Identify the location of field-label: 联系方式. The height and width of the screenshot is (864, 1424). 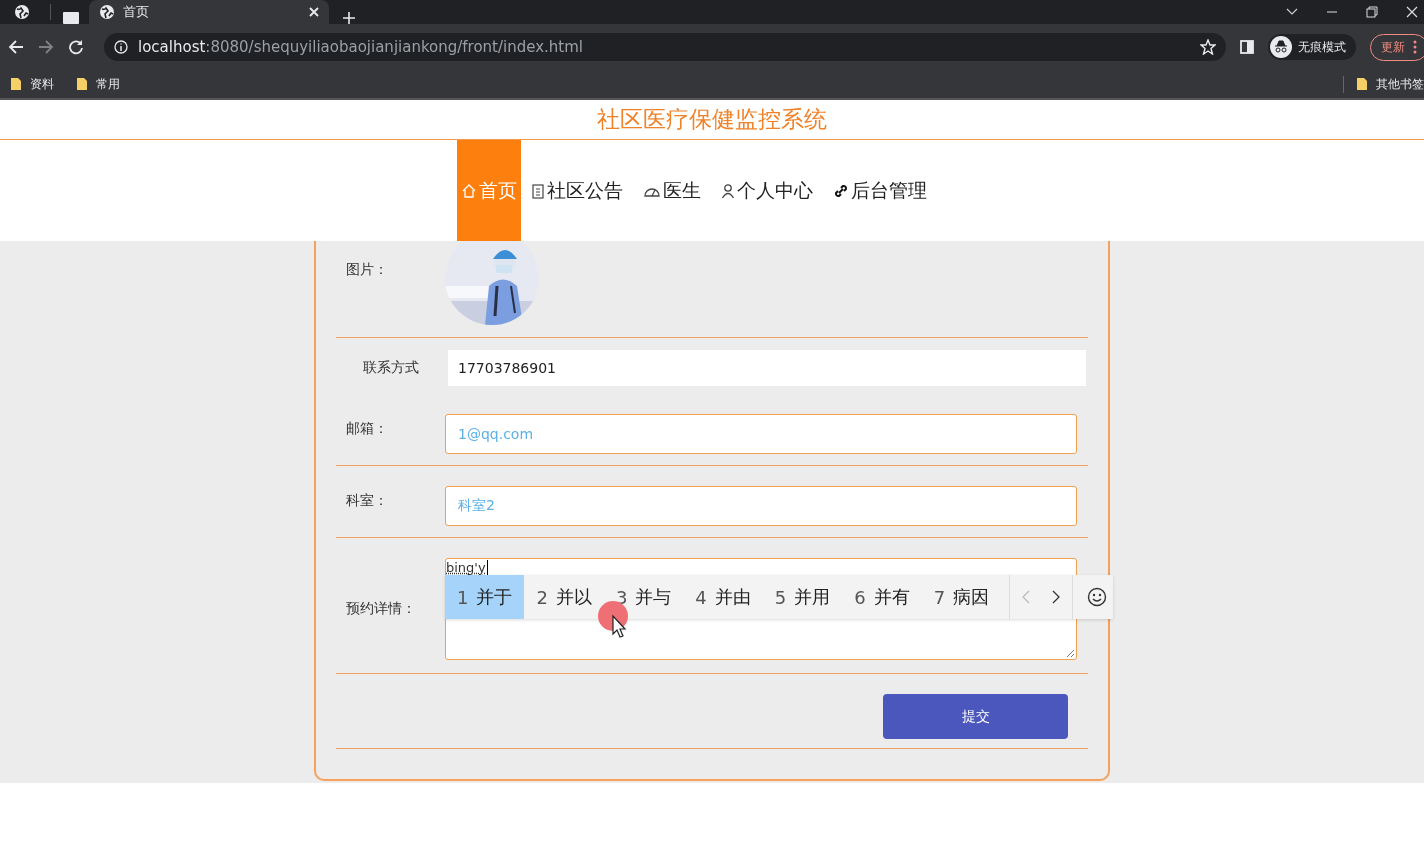
(391, 368).